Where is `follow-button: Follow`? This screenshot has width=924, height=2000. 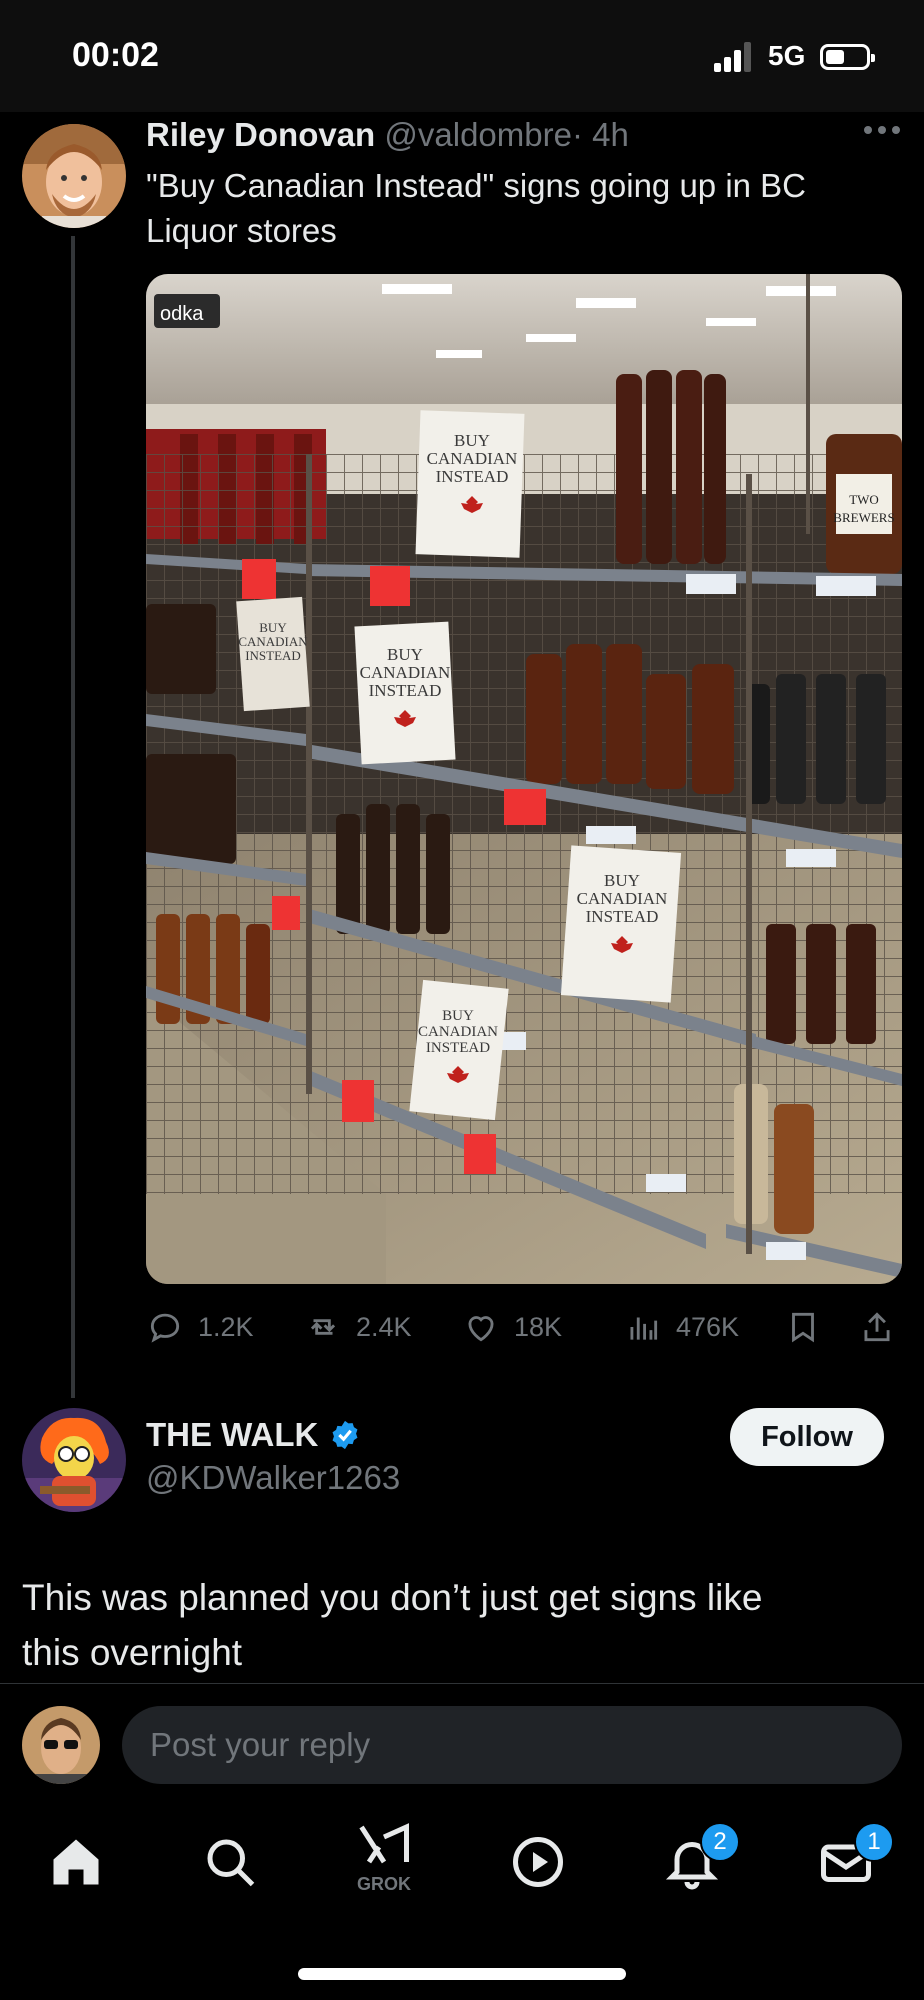 follow-button: Follow is located at coordinates (807, 1437).